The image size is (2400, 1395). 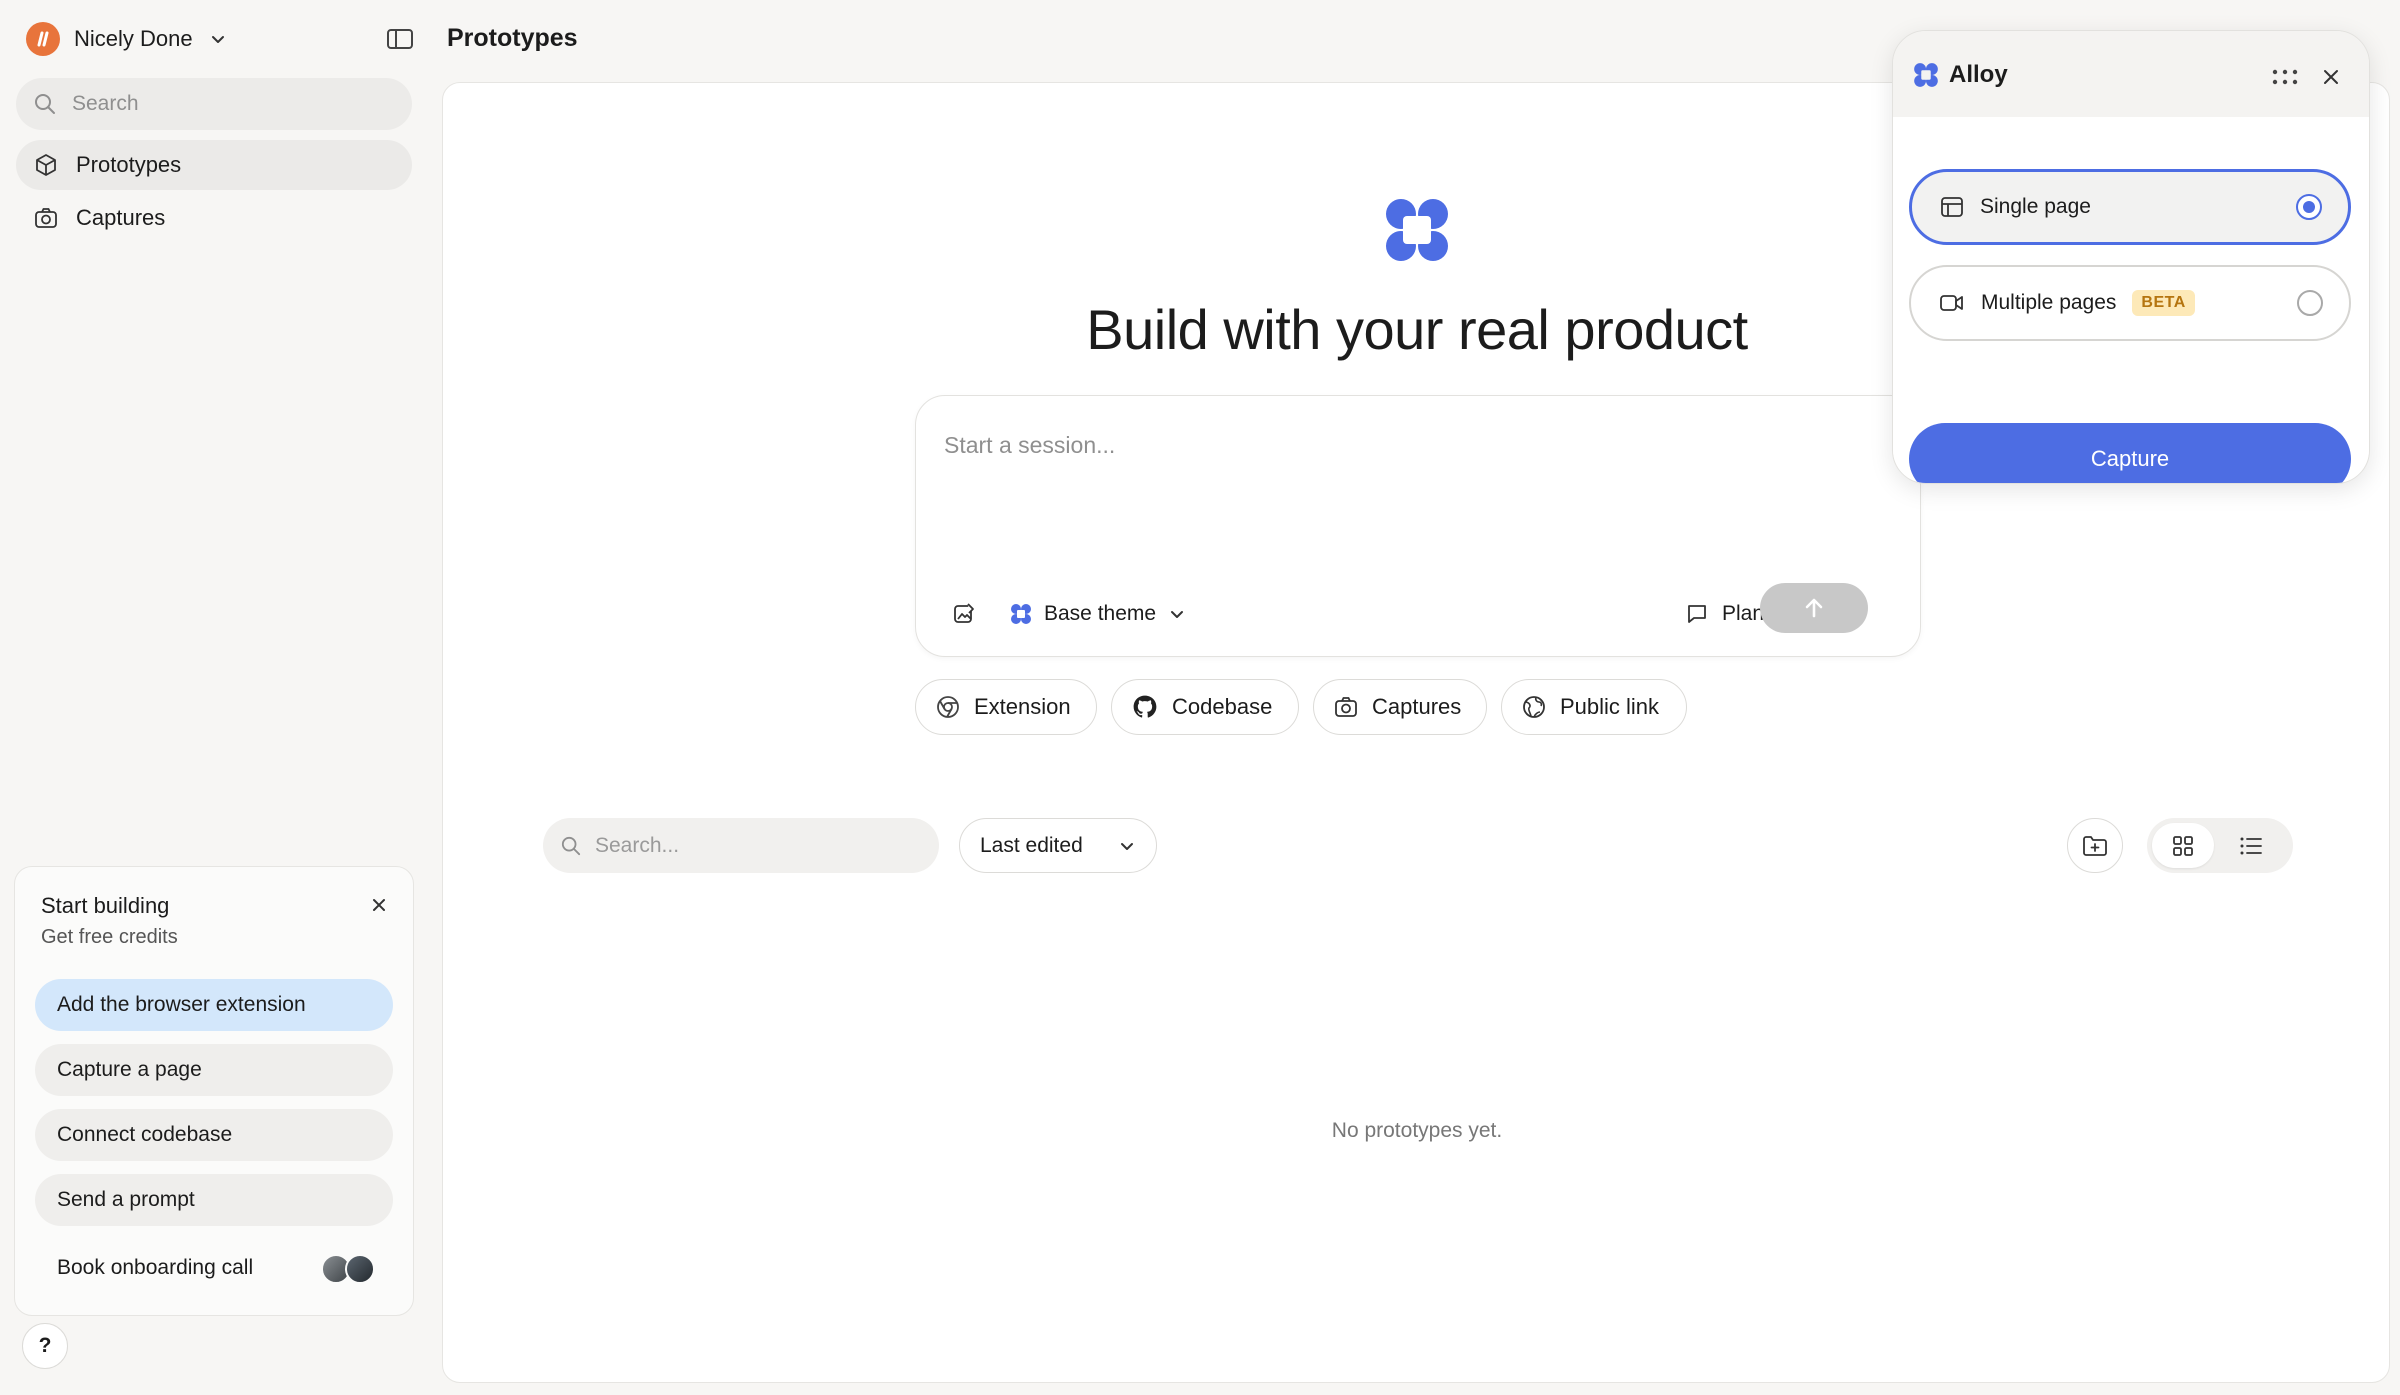 I want to click on task-label: Capture a page, so click(x=129, y=1069).